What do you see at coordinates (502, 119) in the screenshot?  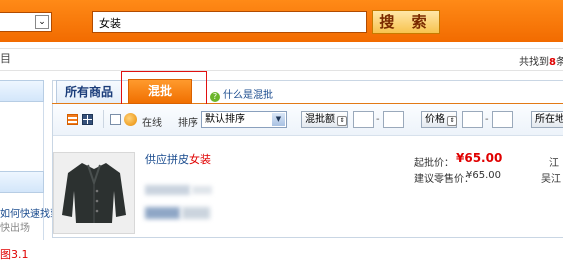 I see `price-max-input` at bounding box center [502, 119].